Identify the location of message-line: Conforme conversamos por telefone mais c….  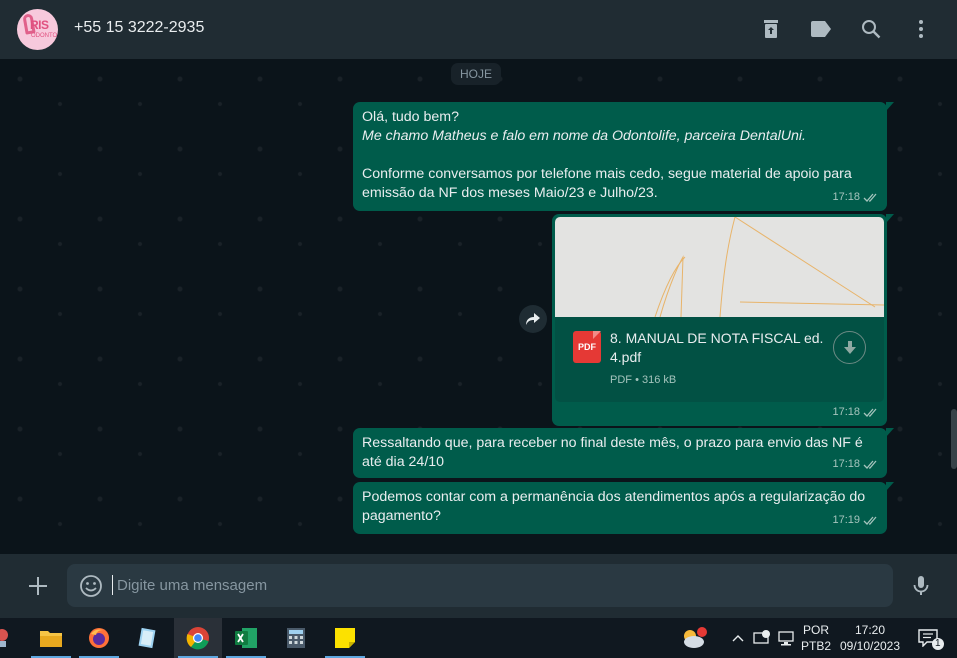
(607, 174).